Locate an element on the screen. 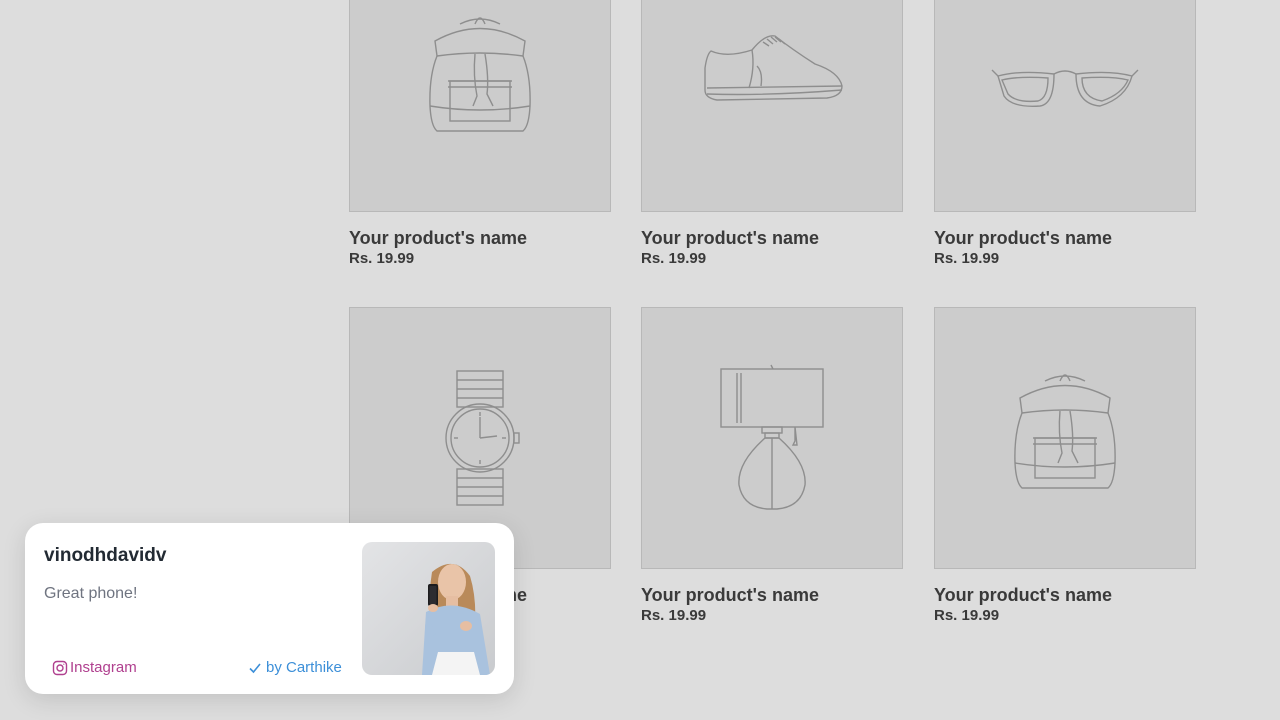 The image size is (1280, 720). sneaker-icon is located at coordinates (773, 68).